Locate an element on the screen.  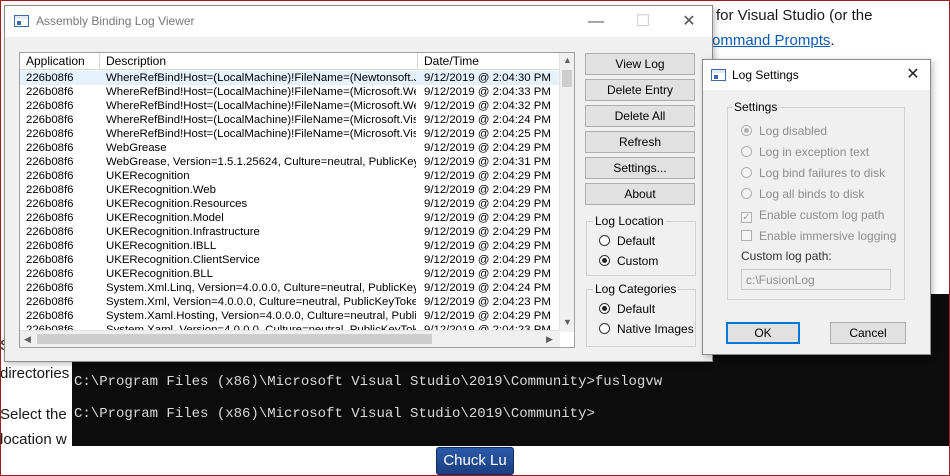
web-text-directories: directories is located at coordinates (35, 373).